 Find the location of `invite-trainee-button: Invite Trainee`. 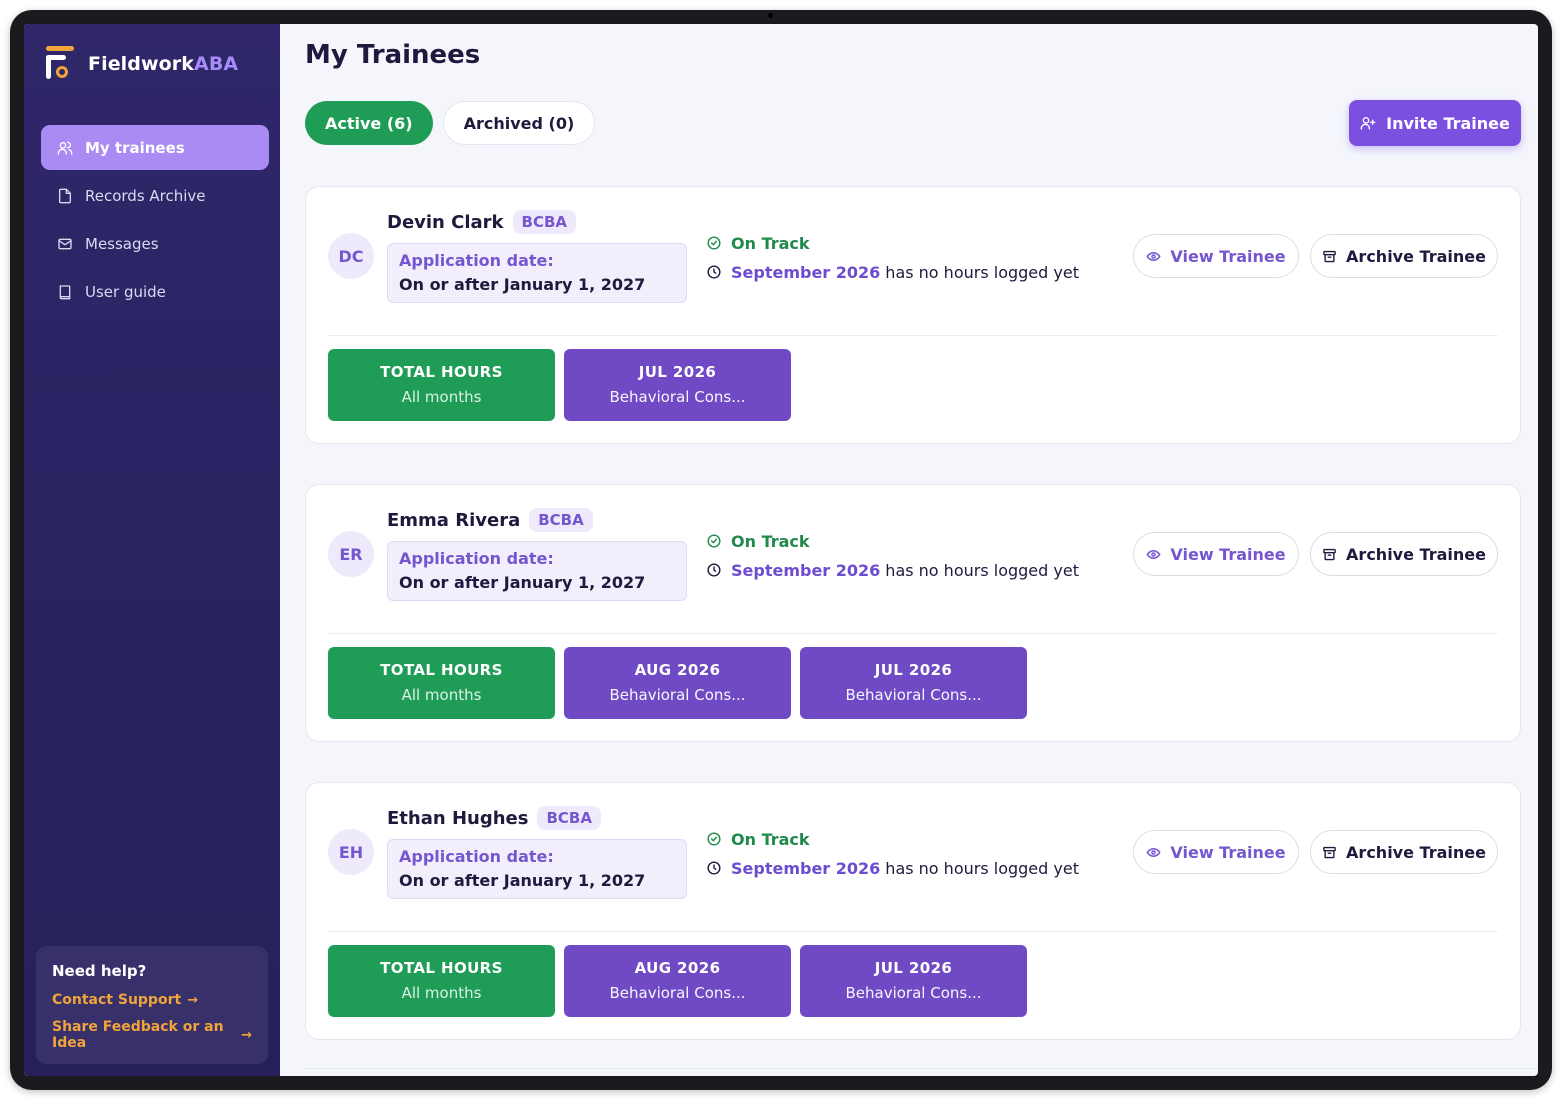

invite-trainee-button: Invite Trainee is located at coordinates (1435, 123).